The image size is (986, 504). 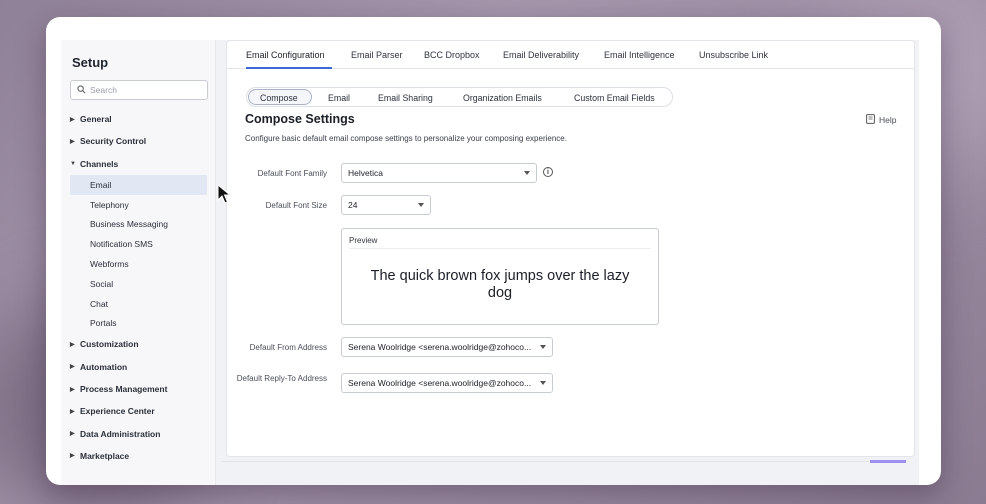 I want to click on sidebar-item-social: Social, so click(x=138, y=284).